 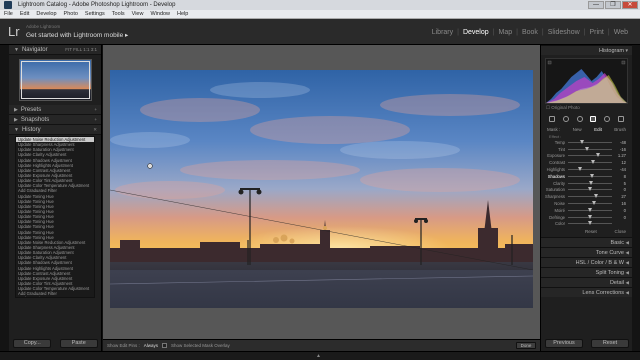 What do you see at coordinates (579, 118) in the screenshot?
I see `red-eye-icon` at bounding box center [579, 118].